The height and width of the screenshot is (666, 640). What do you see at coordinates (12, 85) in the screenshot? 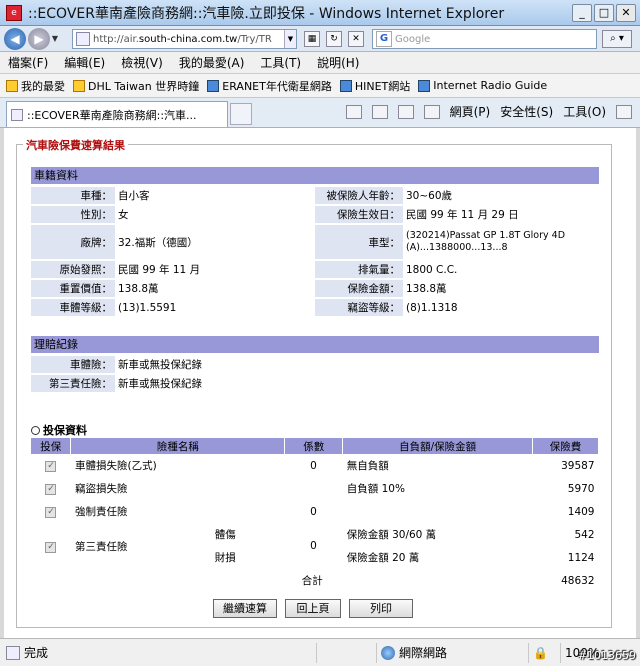
I see `star-icon` at bounding box center [12, 85].